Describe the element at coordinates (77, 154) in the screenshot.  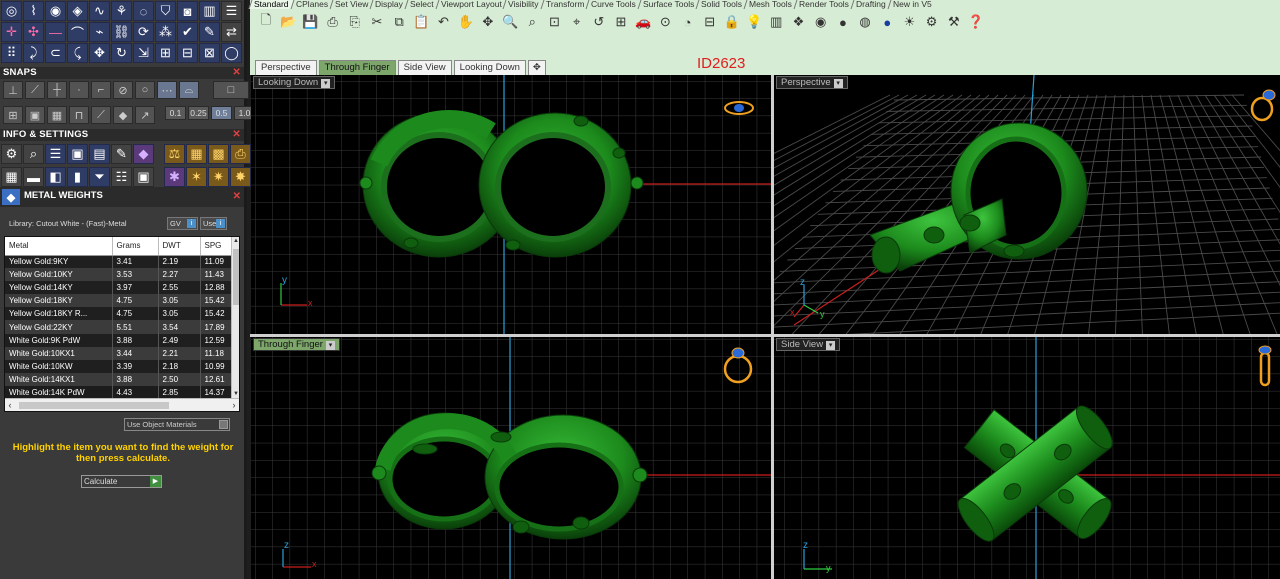
I see `cube-icon: ▣` at that location.